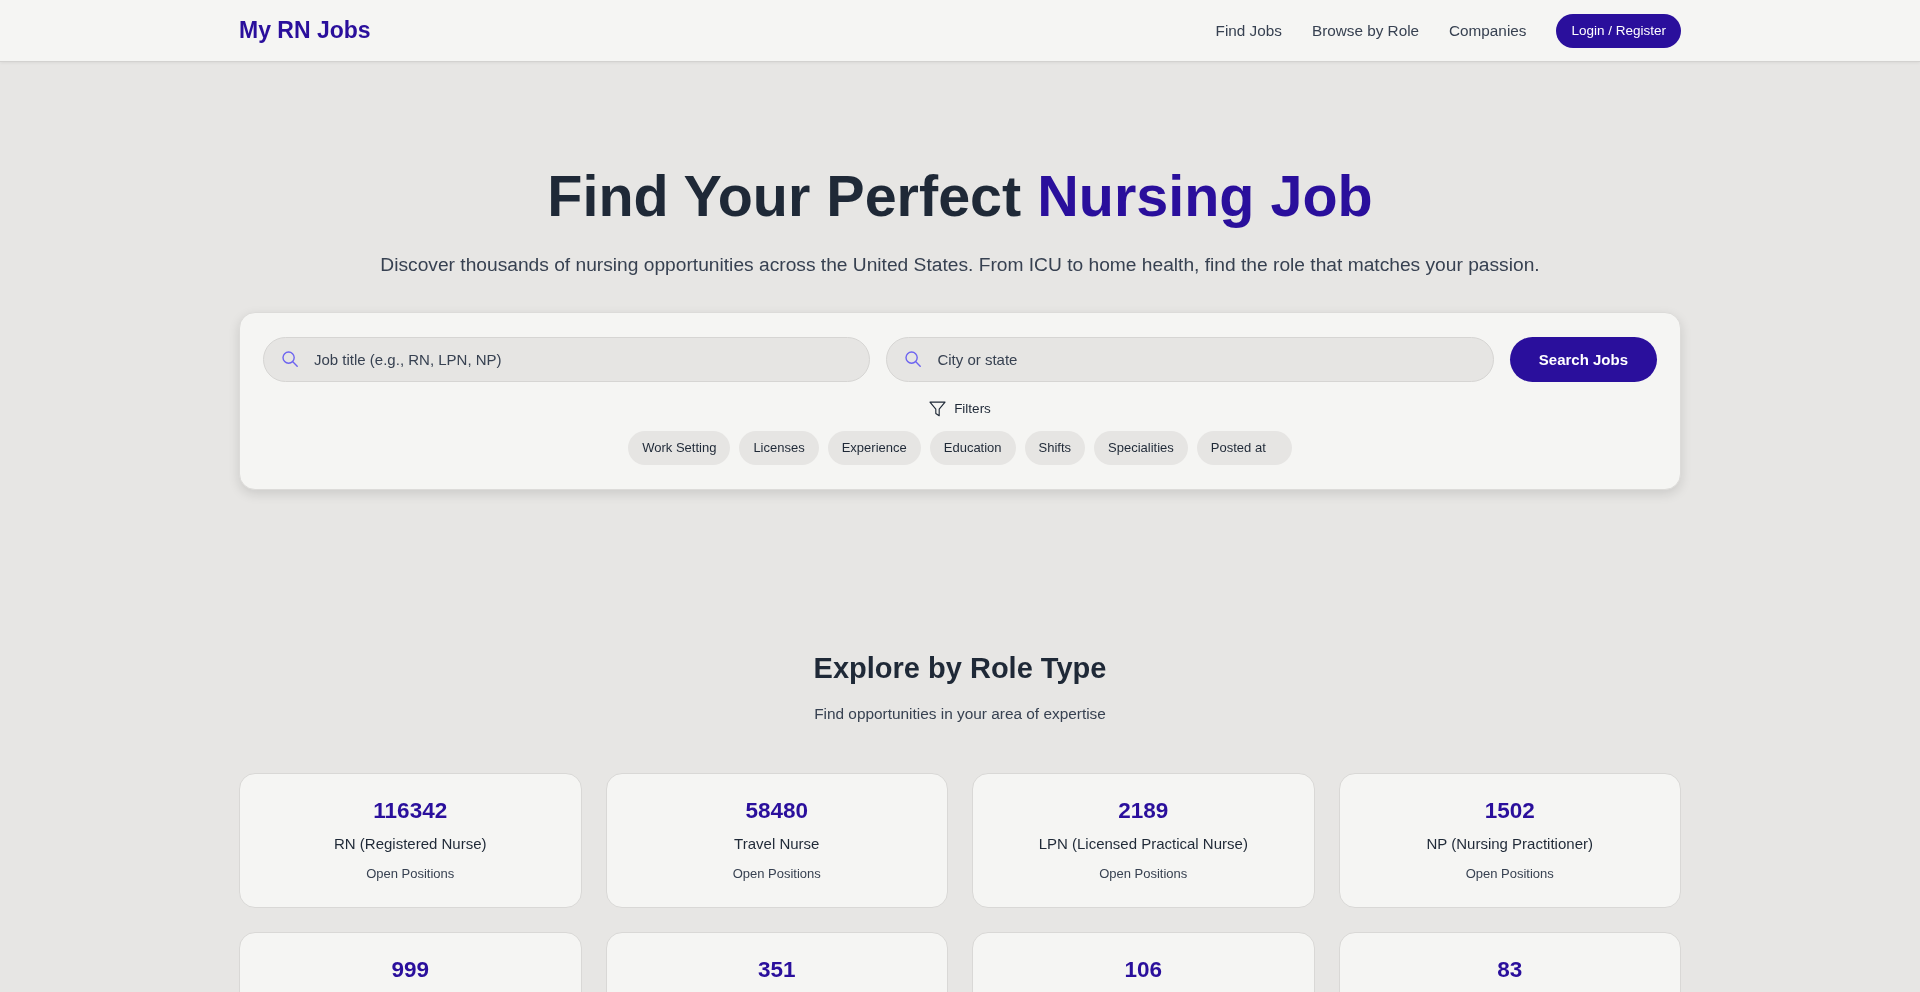  What do you see at coordinates (1143, 811) in the screenshot?
I see `open-positions-count: 2189` at bounding box center [1143, 811].